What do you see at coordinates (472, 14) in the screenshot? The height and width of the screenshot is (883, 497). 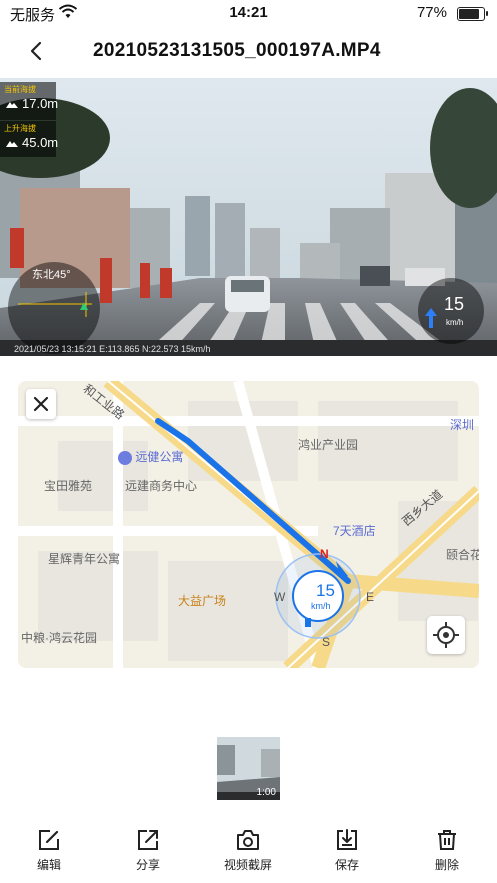 I see `battery-icon` at bounding box center [472, 14].